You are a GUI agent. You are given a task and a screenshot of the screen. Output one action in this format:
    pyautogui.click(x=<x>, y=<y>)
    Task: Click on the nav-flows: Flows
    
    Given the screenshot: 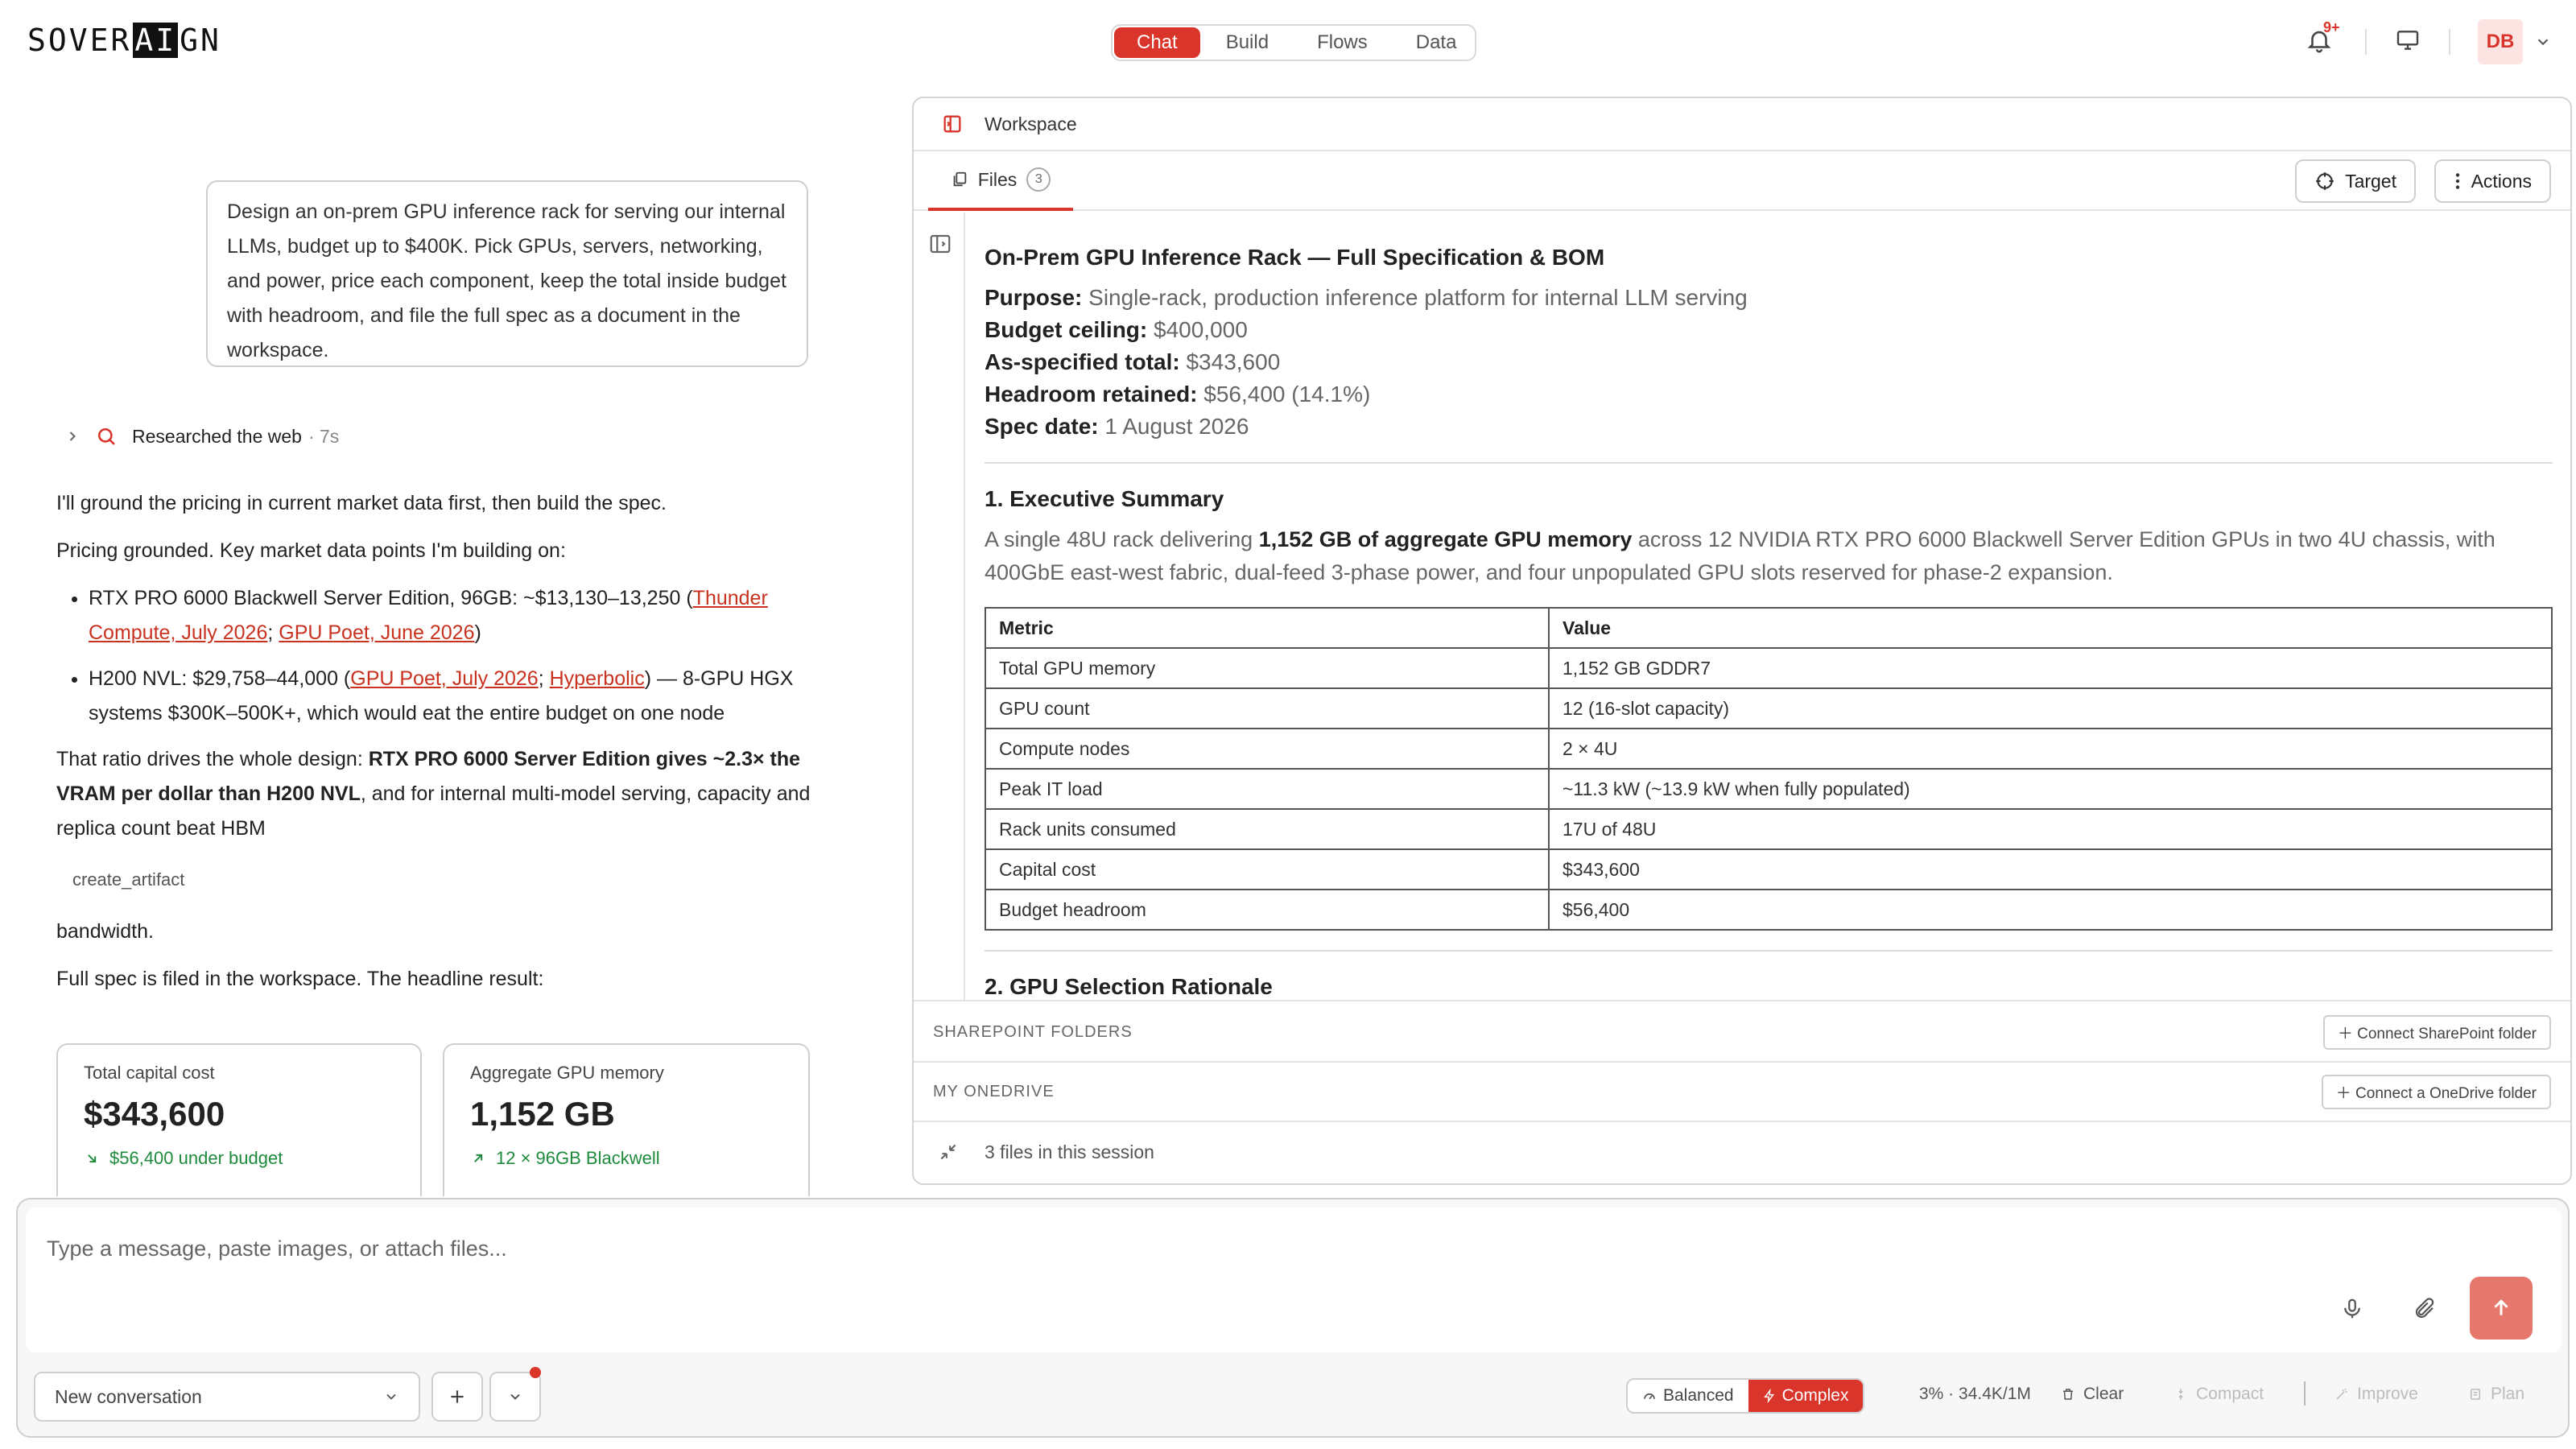 What is the action you would take?
    pyautogui.click(x=1342, y=42)
    